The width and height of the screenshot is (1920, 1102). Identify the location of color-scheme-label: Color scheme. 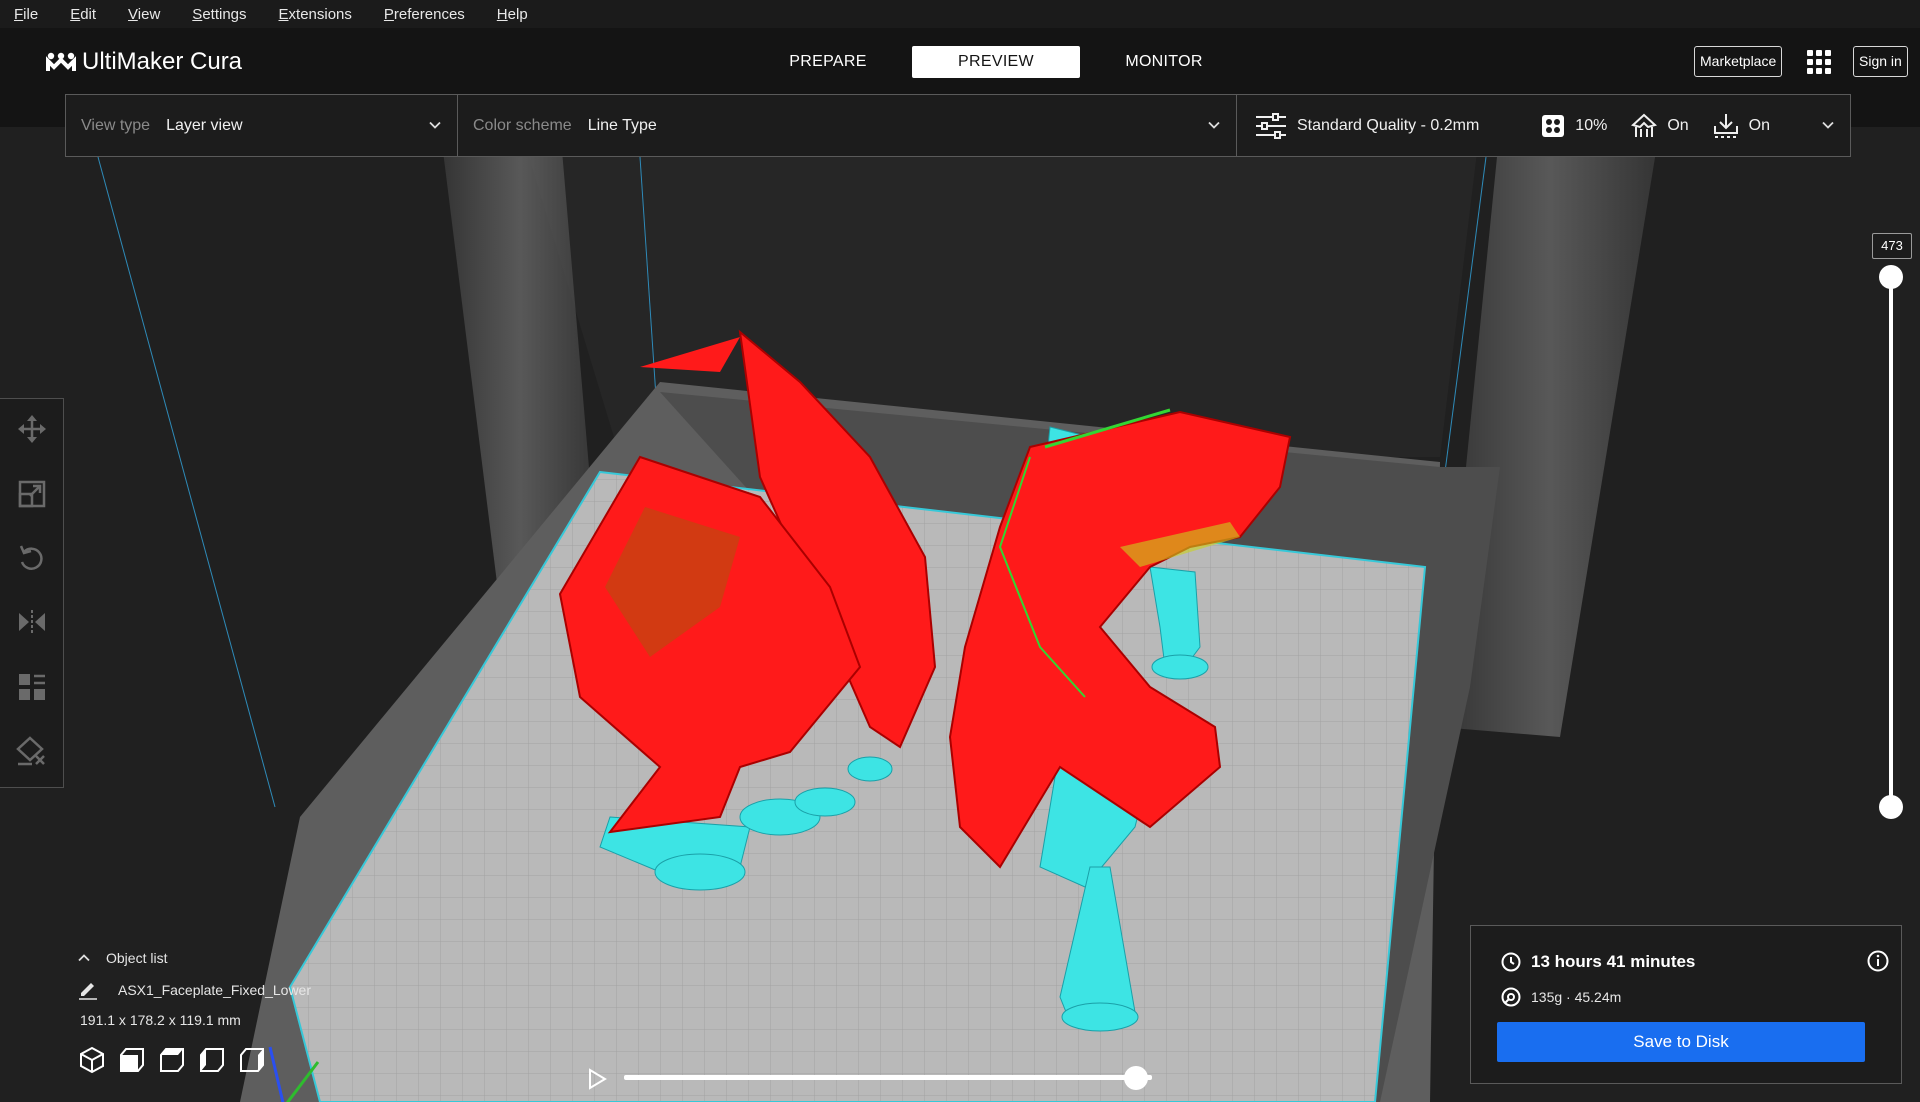
(522, 125).